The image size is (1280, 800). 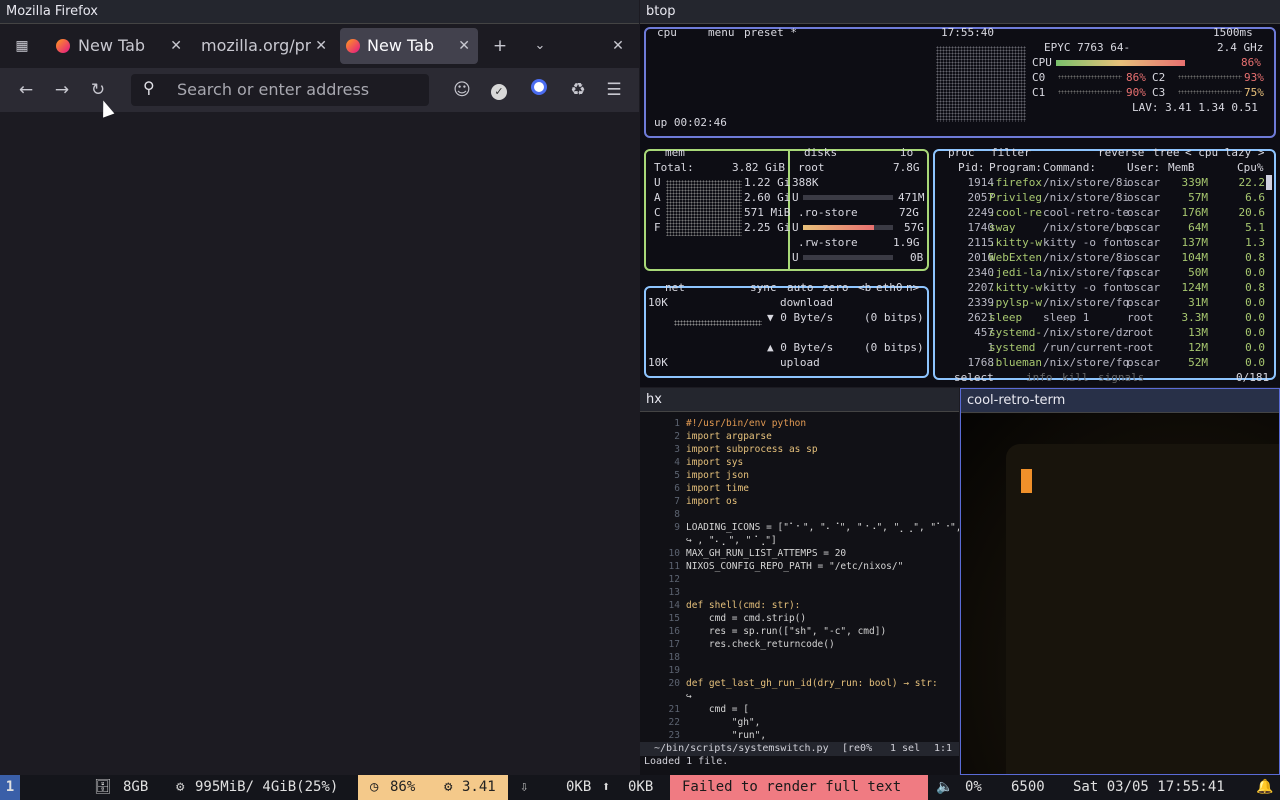 What do you see at coordinates (760, 644) in the screenshot?
I see `code-line: res.check_returncode()` at bounding box center [760, 644].